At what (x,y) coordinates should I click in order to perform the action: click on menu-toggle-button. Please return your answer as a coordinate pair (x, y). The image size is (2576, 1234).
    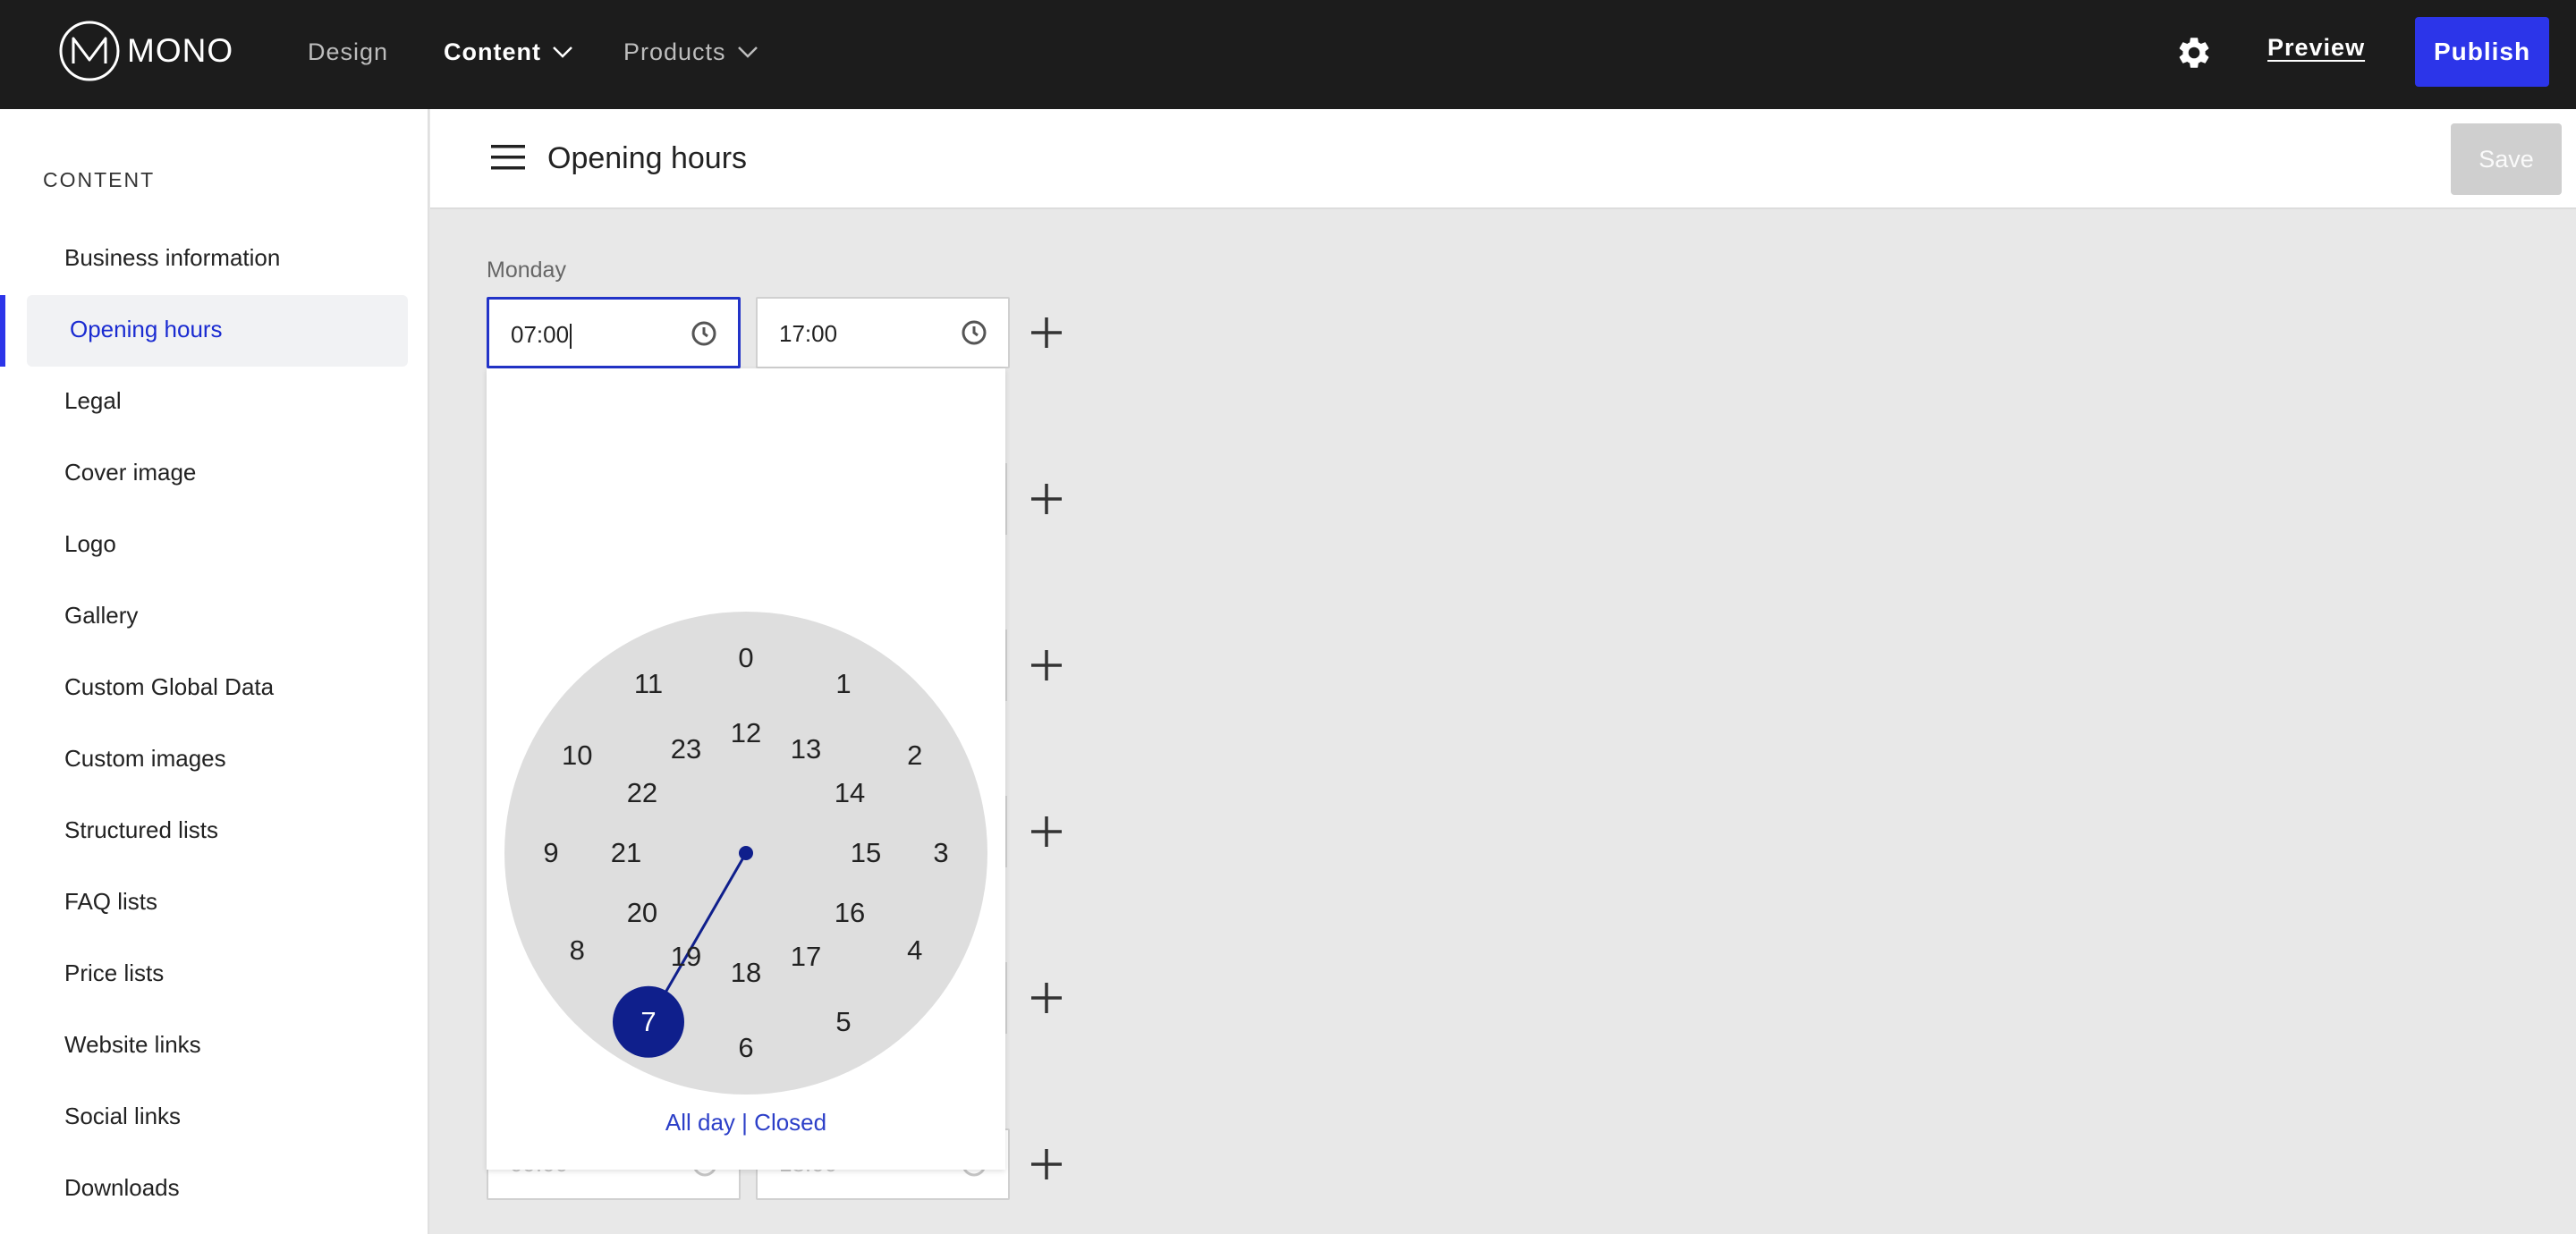
    Looking at the image, I should click on (509, 159).